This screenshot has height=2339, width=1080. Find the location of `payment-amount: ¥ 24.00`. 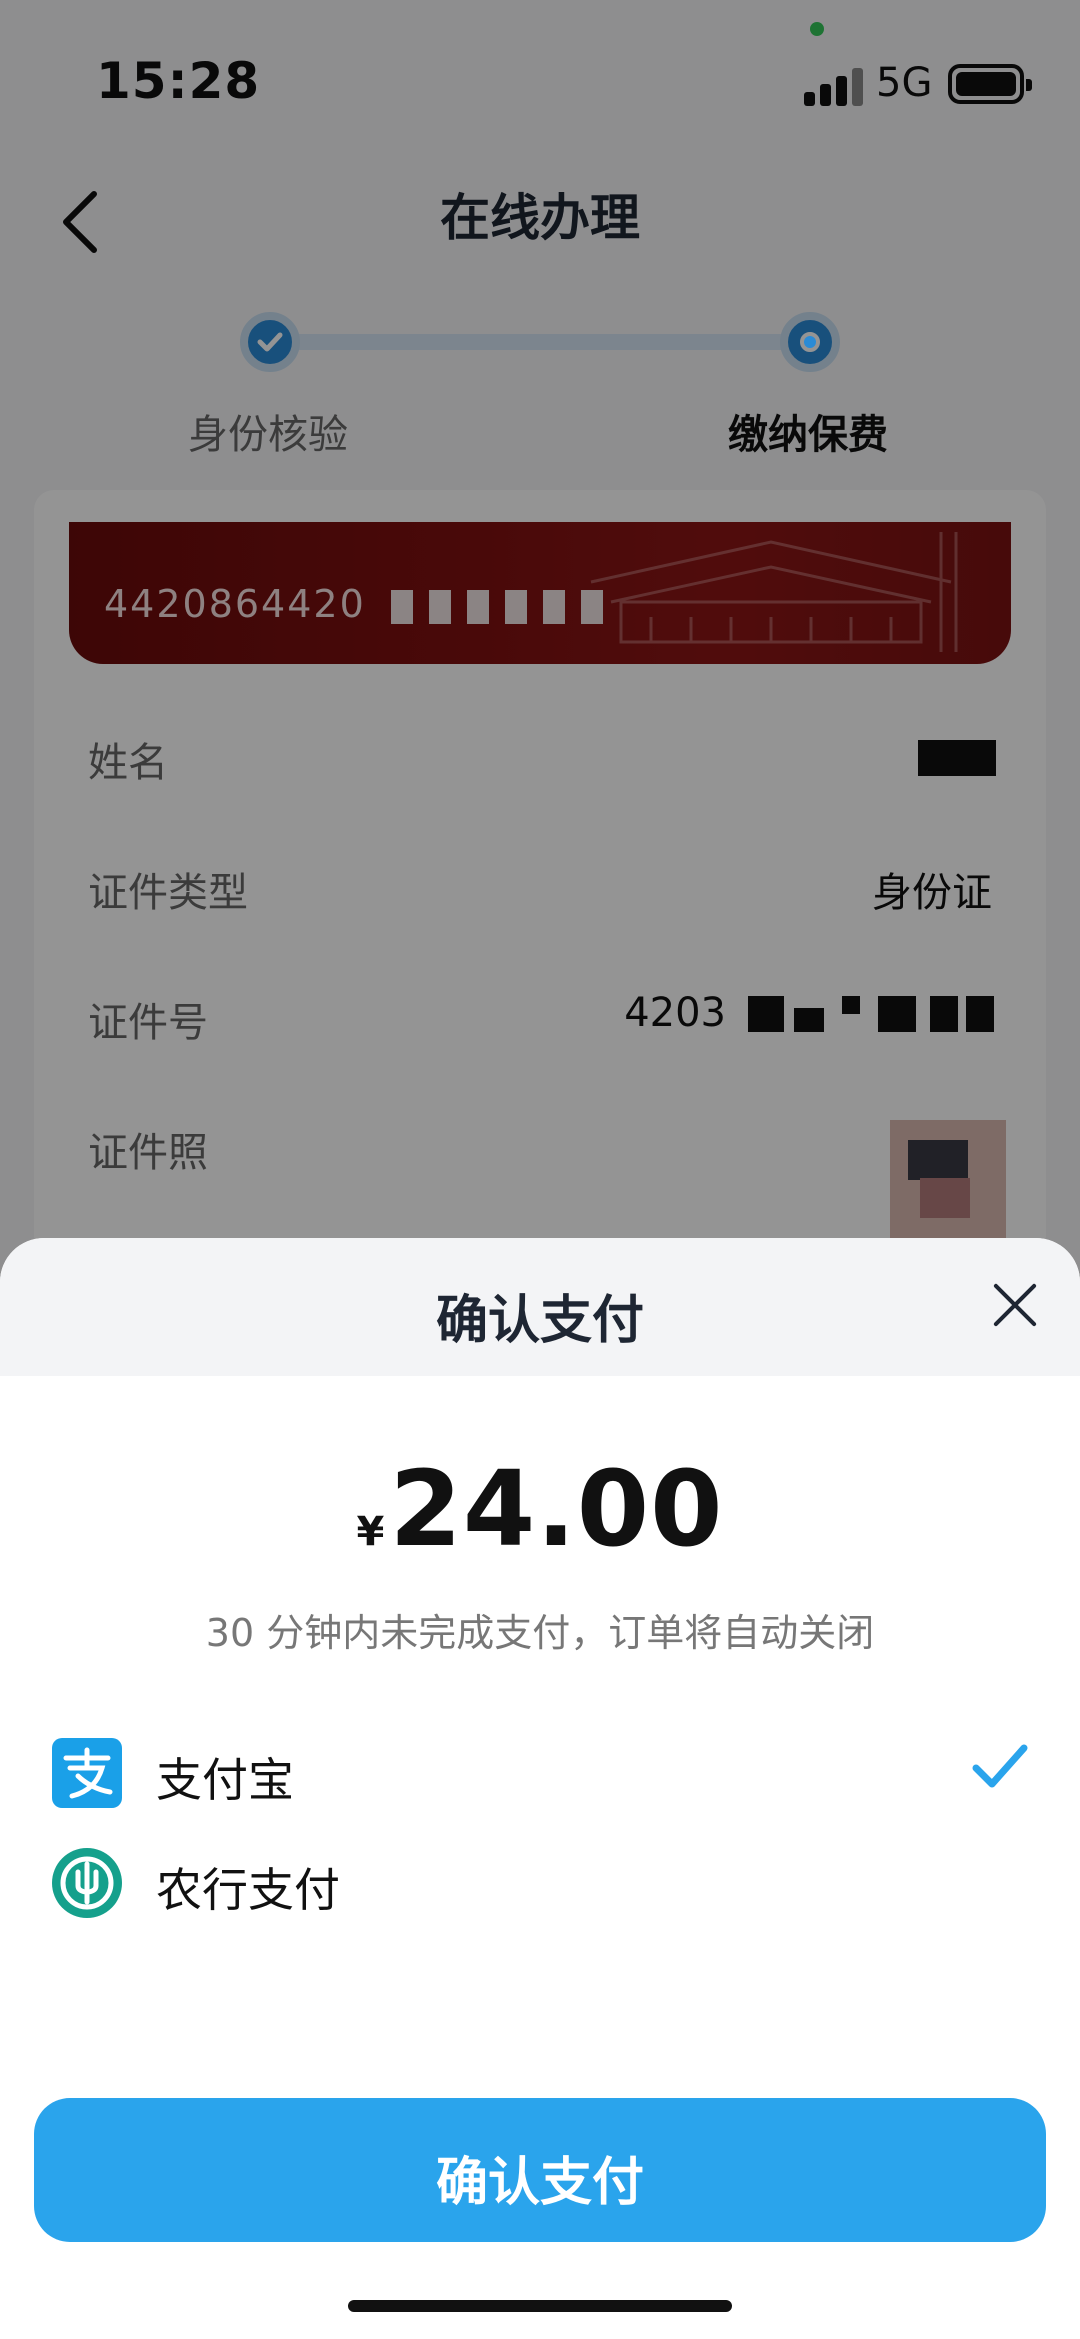

payment-amount: ¥ 24.00 is located at coordinates (540, 1509).